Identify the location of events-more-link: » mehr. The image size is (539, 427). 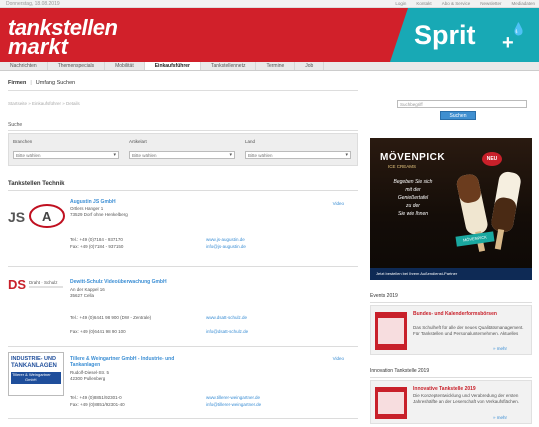
(500, 348).